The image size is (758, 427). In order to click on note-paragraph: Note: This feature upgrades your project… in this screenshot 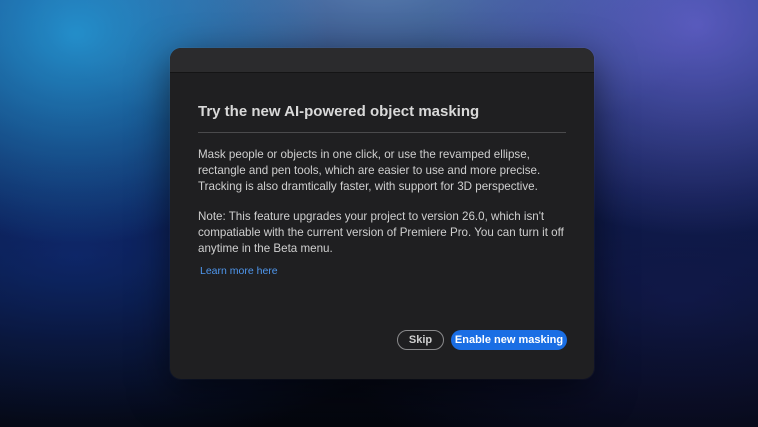, I will do `click(381, 232)`.